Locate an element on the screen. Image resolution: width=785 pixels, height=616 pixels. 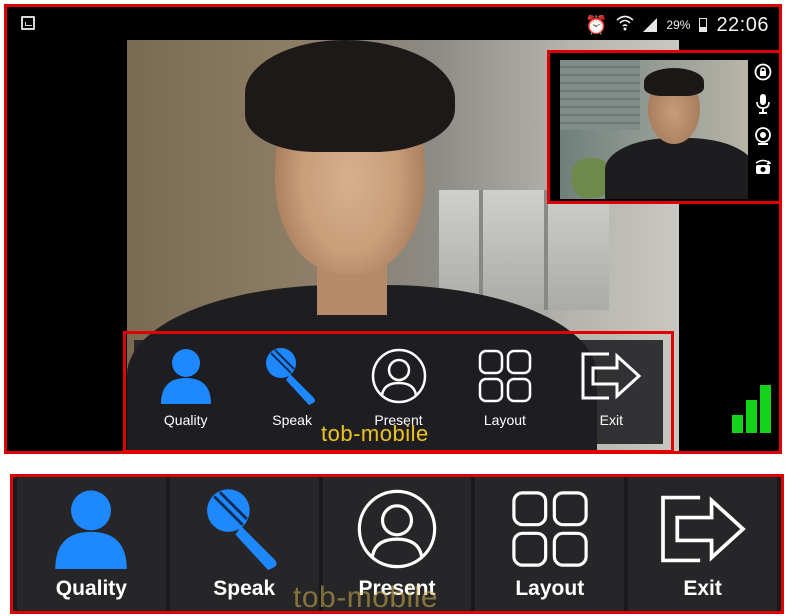
wifi-icon is located at coordinates (625, 25).